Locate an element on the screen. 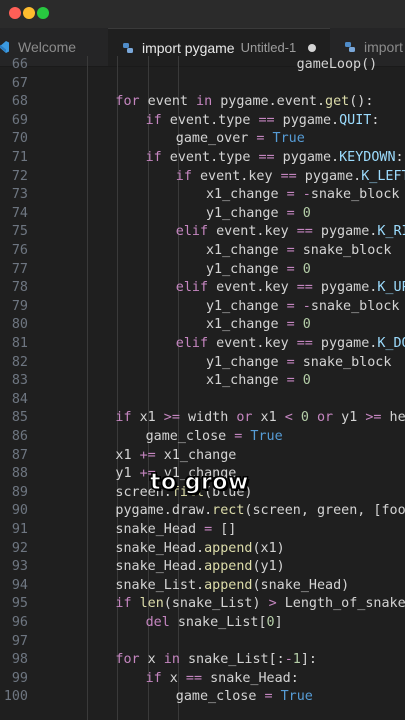 The height and width of the screenshot is (720, 405). line-number: 89 is located at coordinates (19, 492).